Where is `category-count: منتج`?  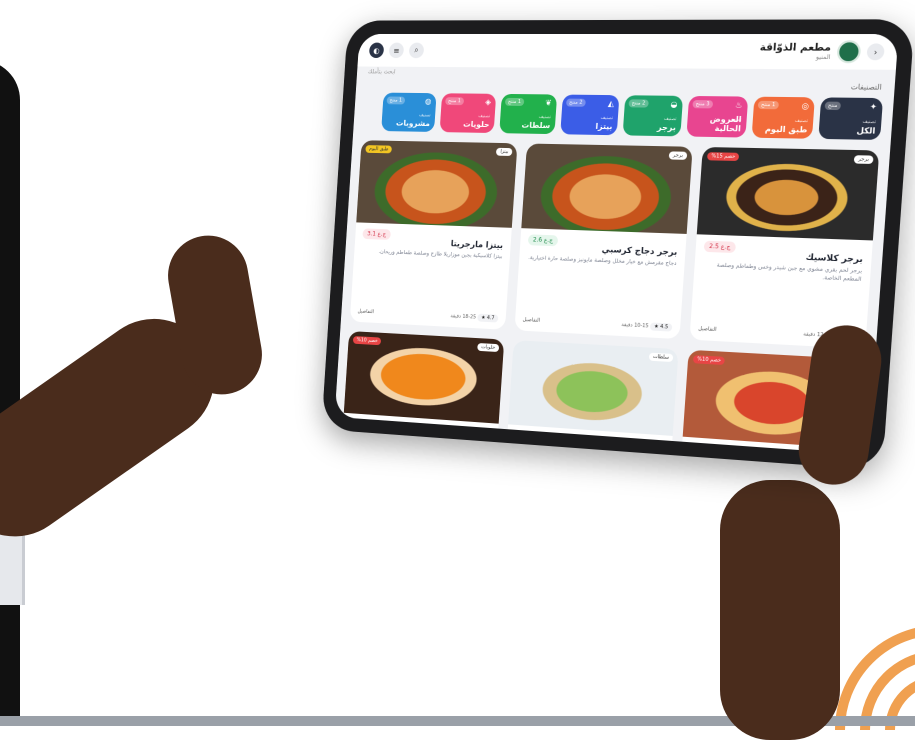 category-count: منتج is located at coordinates (832, 106).